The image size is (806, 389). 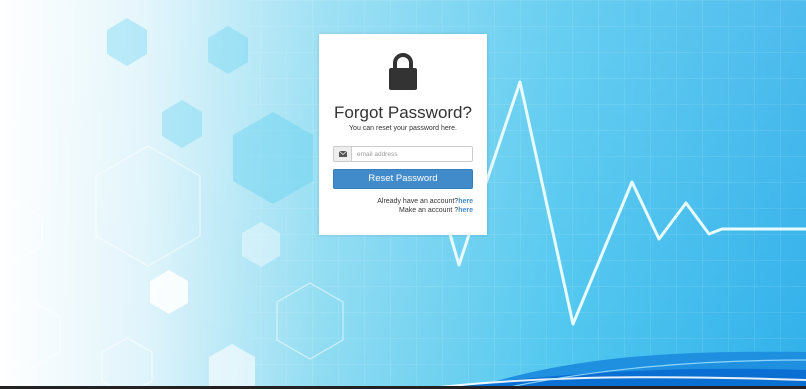 What do you see at coordinates (429, 210) in the screenshot?
I see `signup-prompt-text: Make an account ?` at bounding box center [429, 210].